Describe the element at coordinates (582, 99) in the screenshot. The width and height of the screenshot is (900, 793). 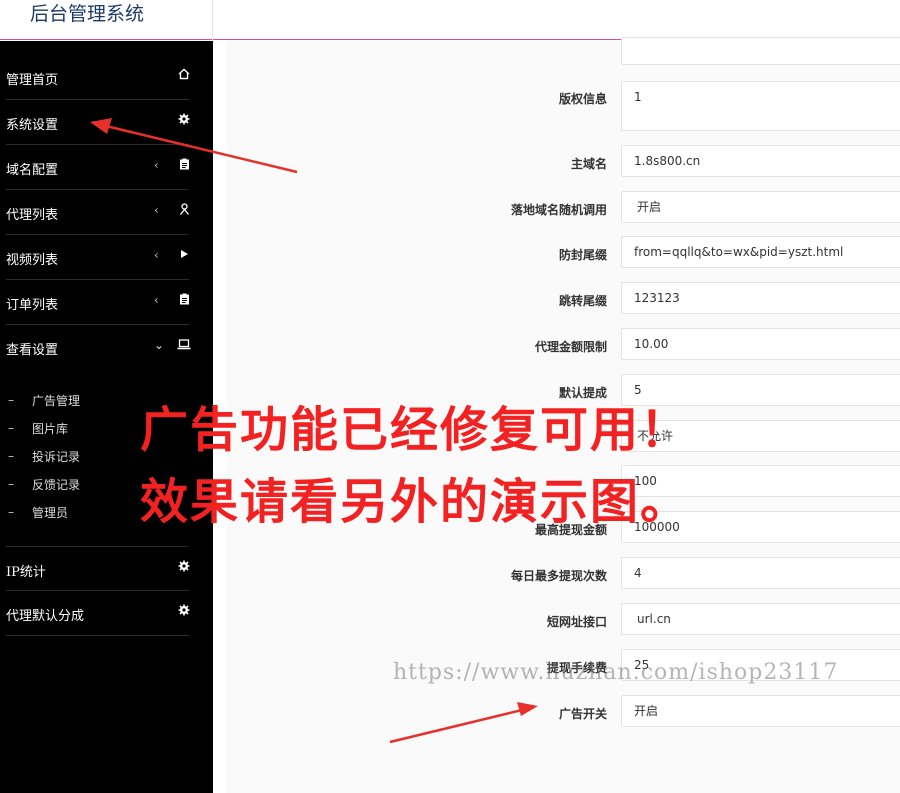
I see `field-label: 版权信息` at that location.